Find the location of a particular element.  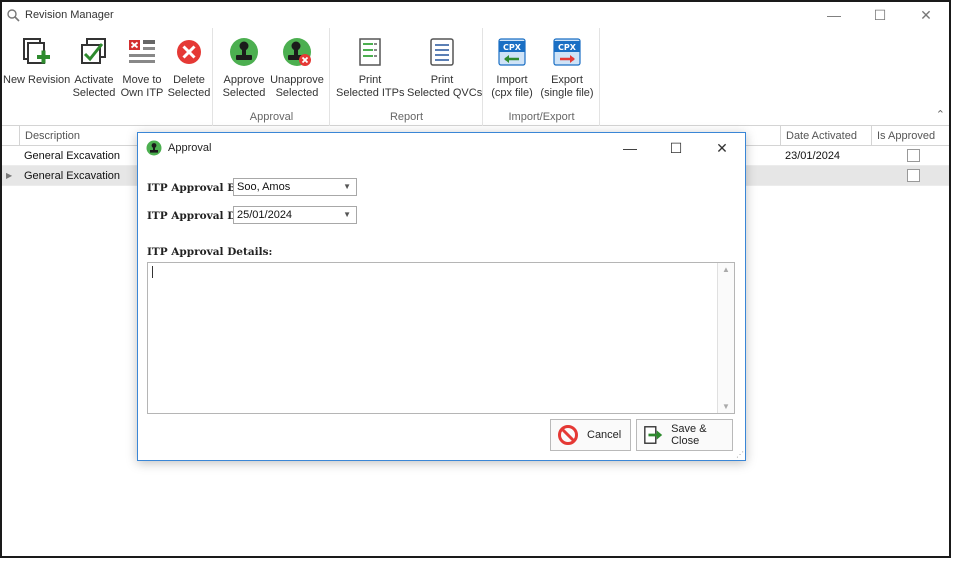

close-button: ✕ is located at coordinates (926, 15).